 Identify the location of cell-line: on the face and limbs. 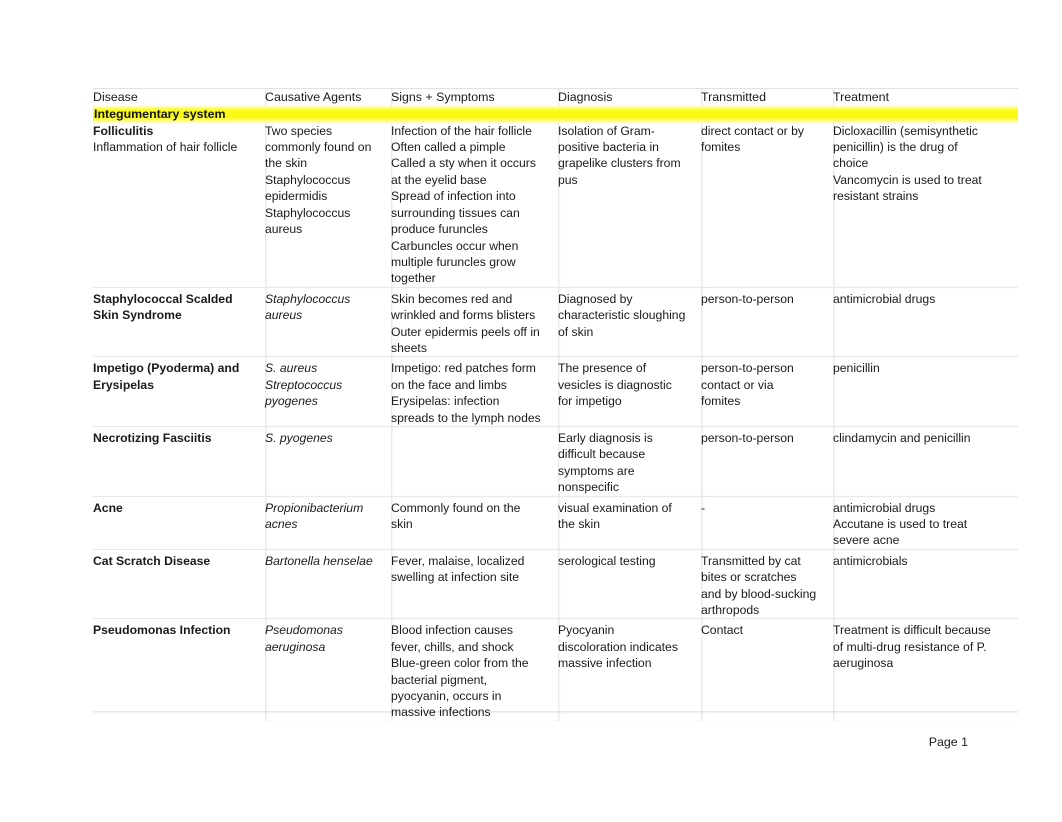
(449, 384).